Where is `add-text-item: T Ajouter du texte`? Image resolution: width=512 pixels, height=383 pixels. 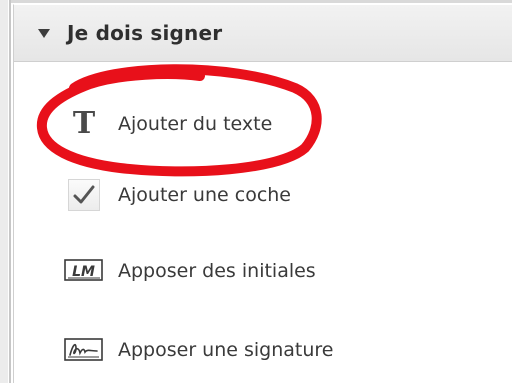
add-text-item: T Ajouter du texte is located at coordinates (224, 124).